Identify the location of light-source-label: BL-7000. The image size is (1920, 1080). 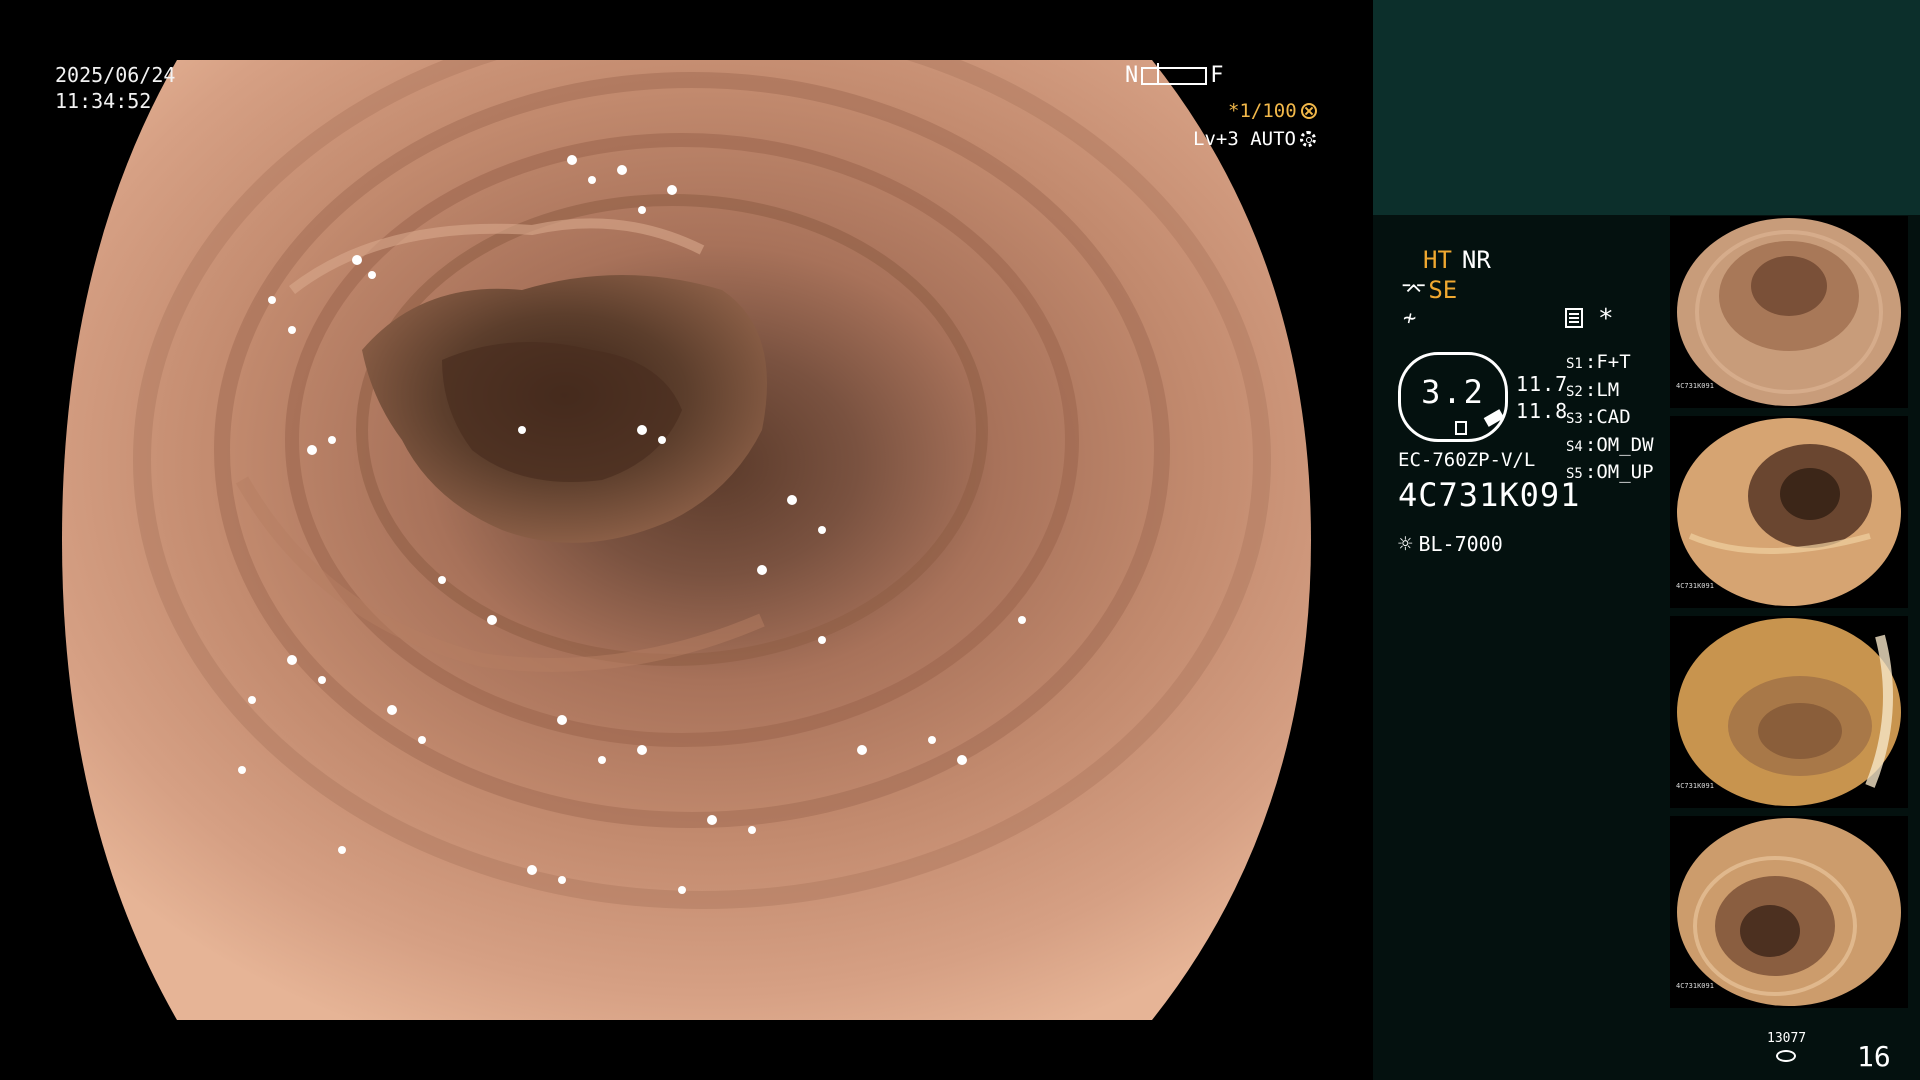
(1460, 544).